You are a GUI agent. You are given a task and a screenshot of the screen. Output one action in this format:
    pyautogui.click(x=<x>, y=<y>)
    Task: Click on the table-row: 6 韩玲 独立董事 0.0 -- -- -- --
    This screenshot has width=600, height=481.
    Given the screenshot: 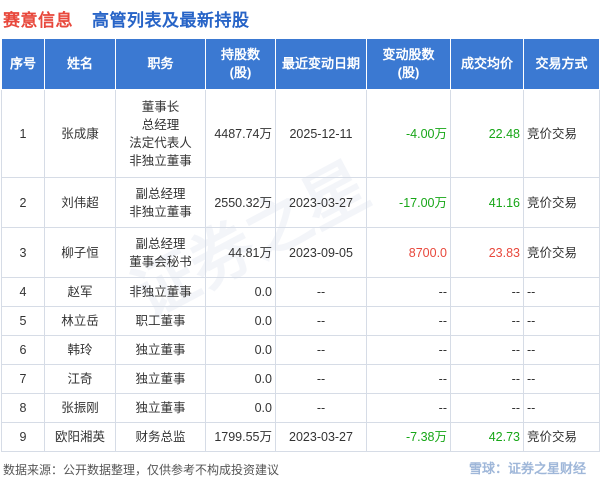 What is the action you would take?
    pyautogui.click(x=300, y=350)
    